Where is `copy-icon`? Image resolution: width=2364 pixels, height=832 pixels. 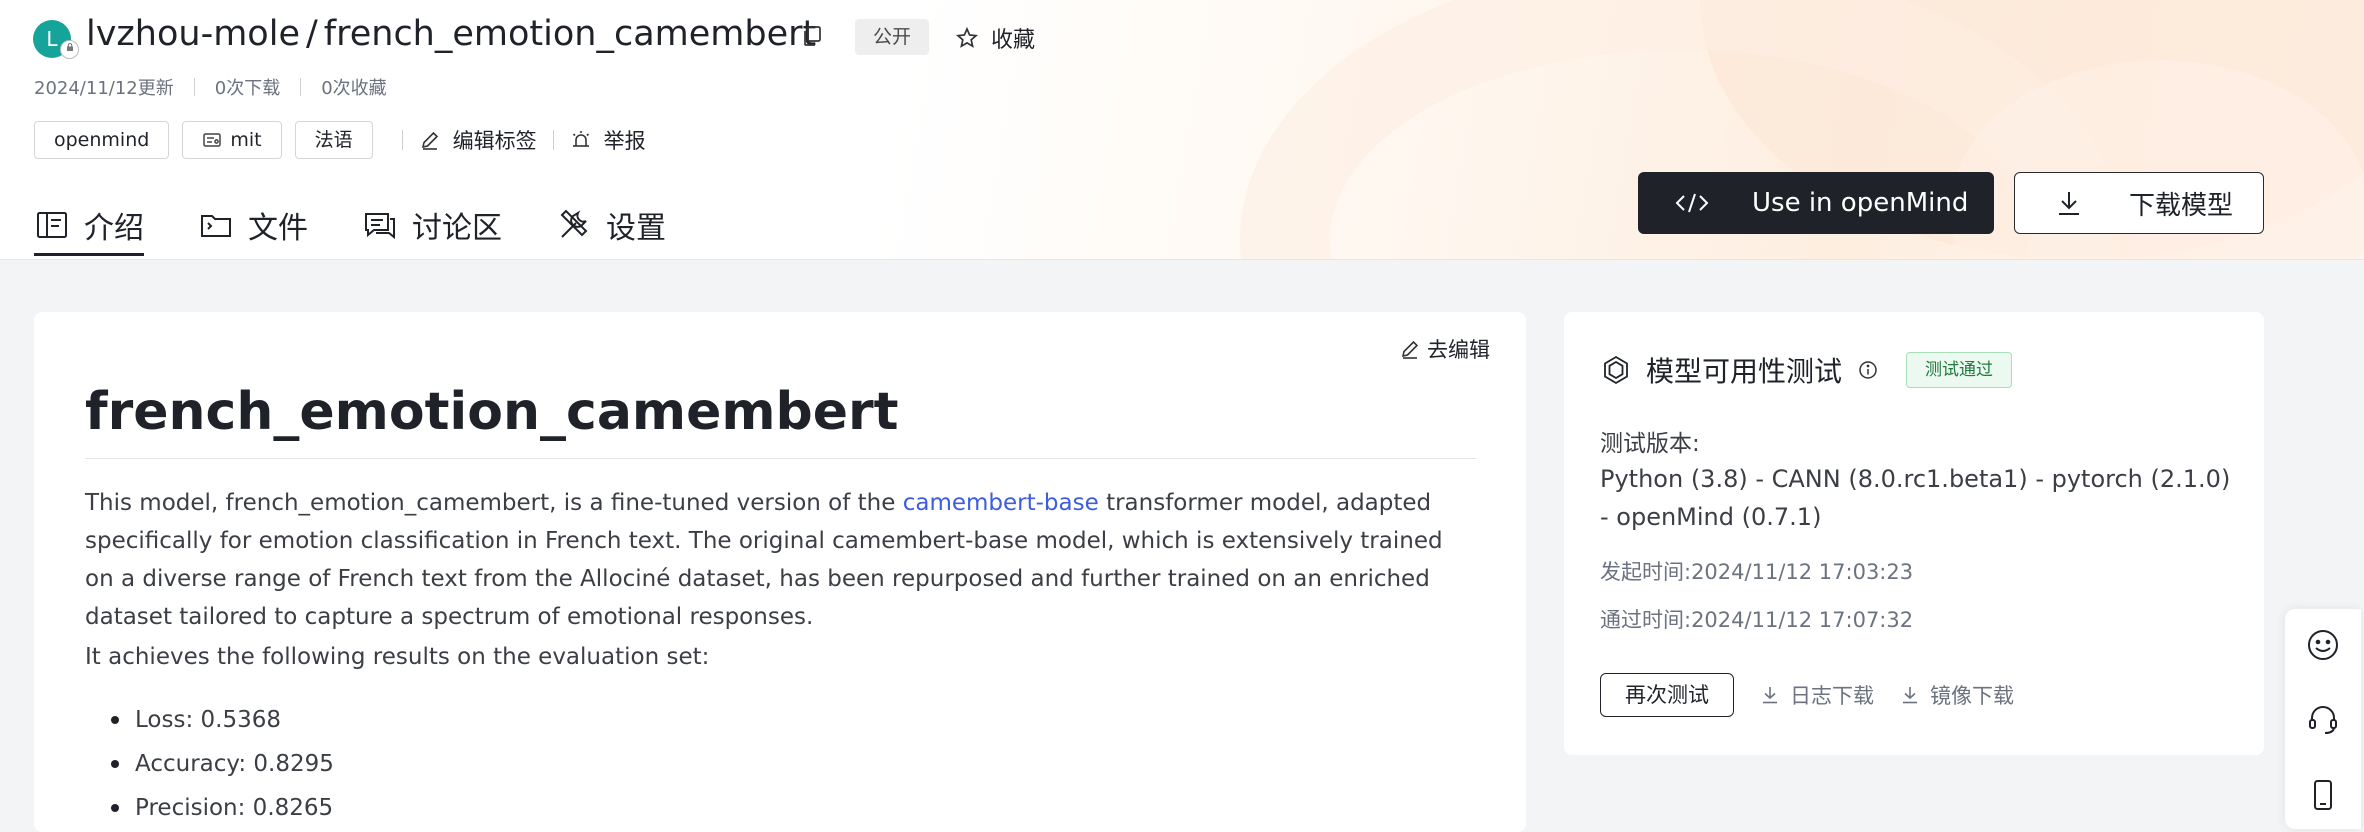 copy-icon is located at coordinates (812, 36).